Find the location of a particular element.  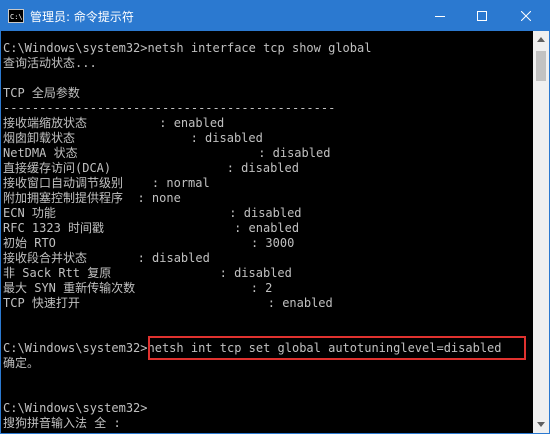

console-line: 非 Sack Rtt 复原 : disabled is located at coordinates (147, 273).